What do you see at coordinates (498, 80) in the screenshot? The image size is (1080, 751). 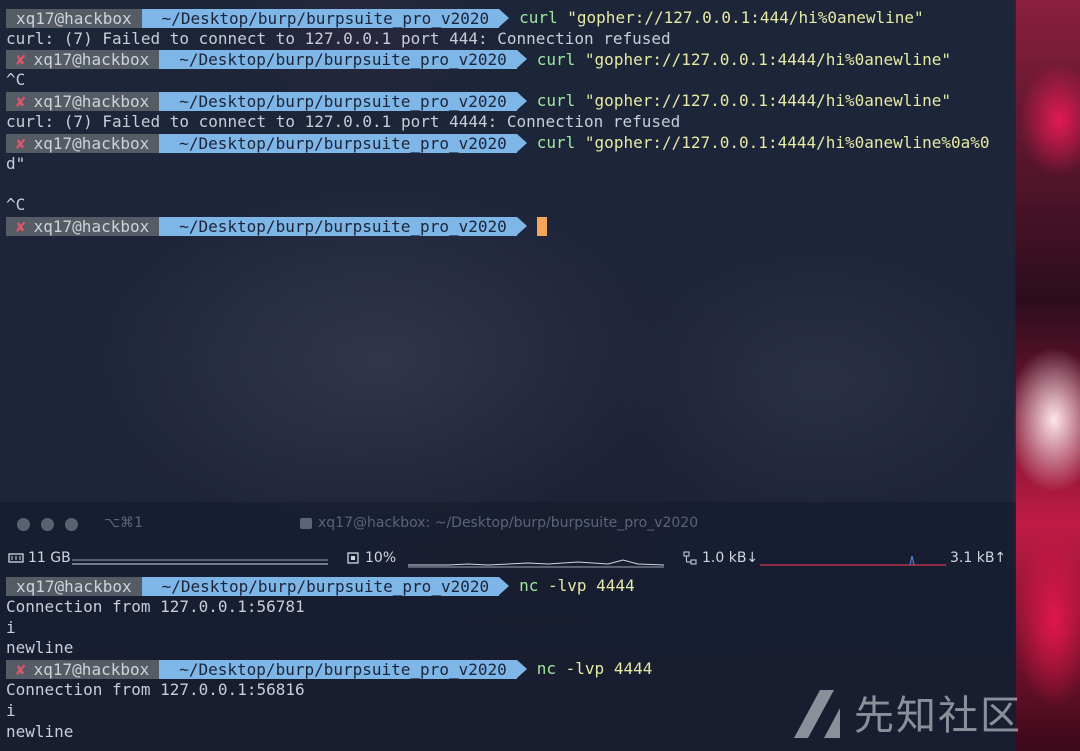 I see `output-line: ^C` at bounding box center [498, 80].